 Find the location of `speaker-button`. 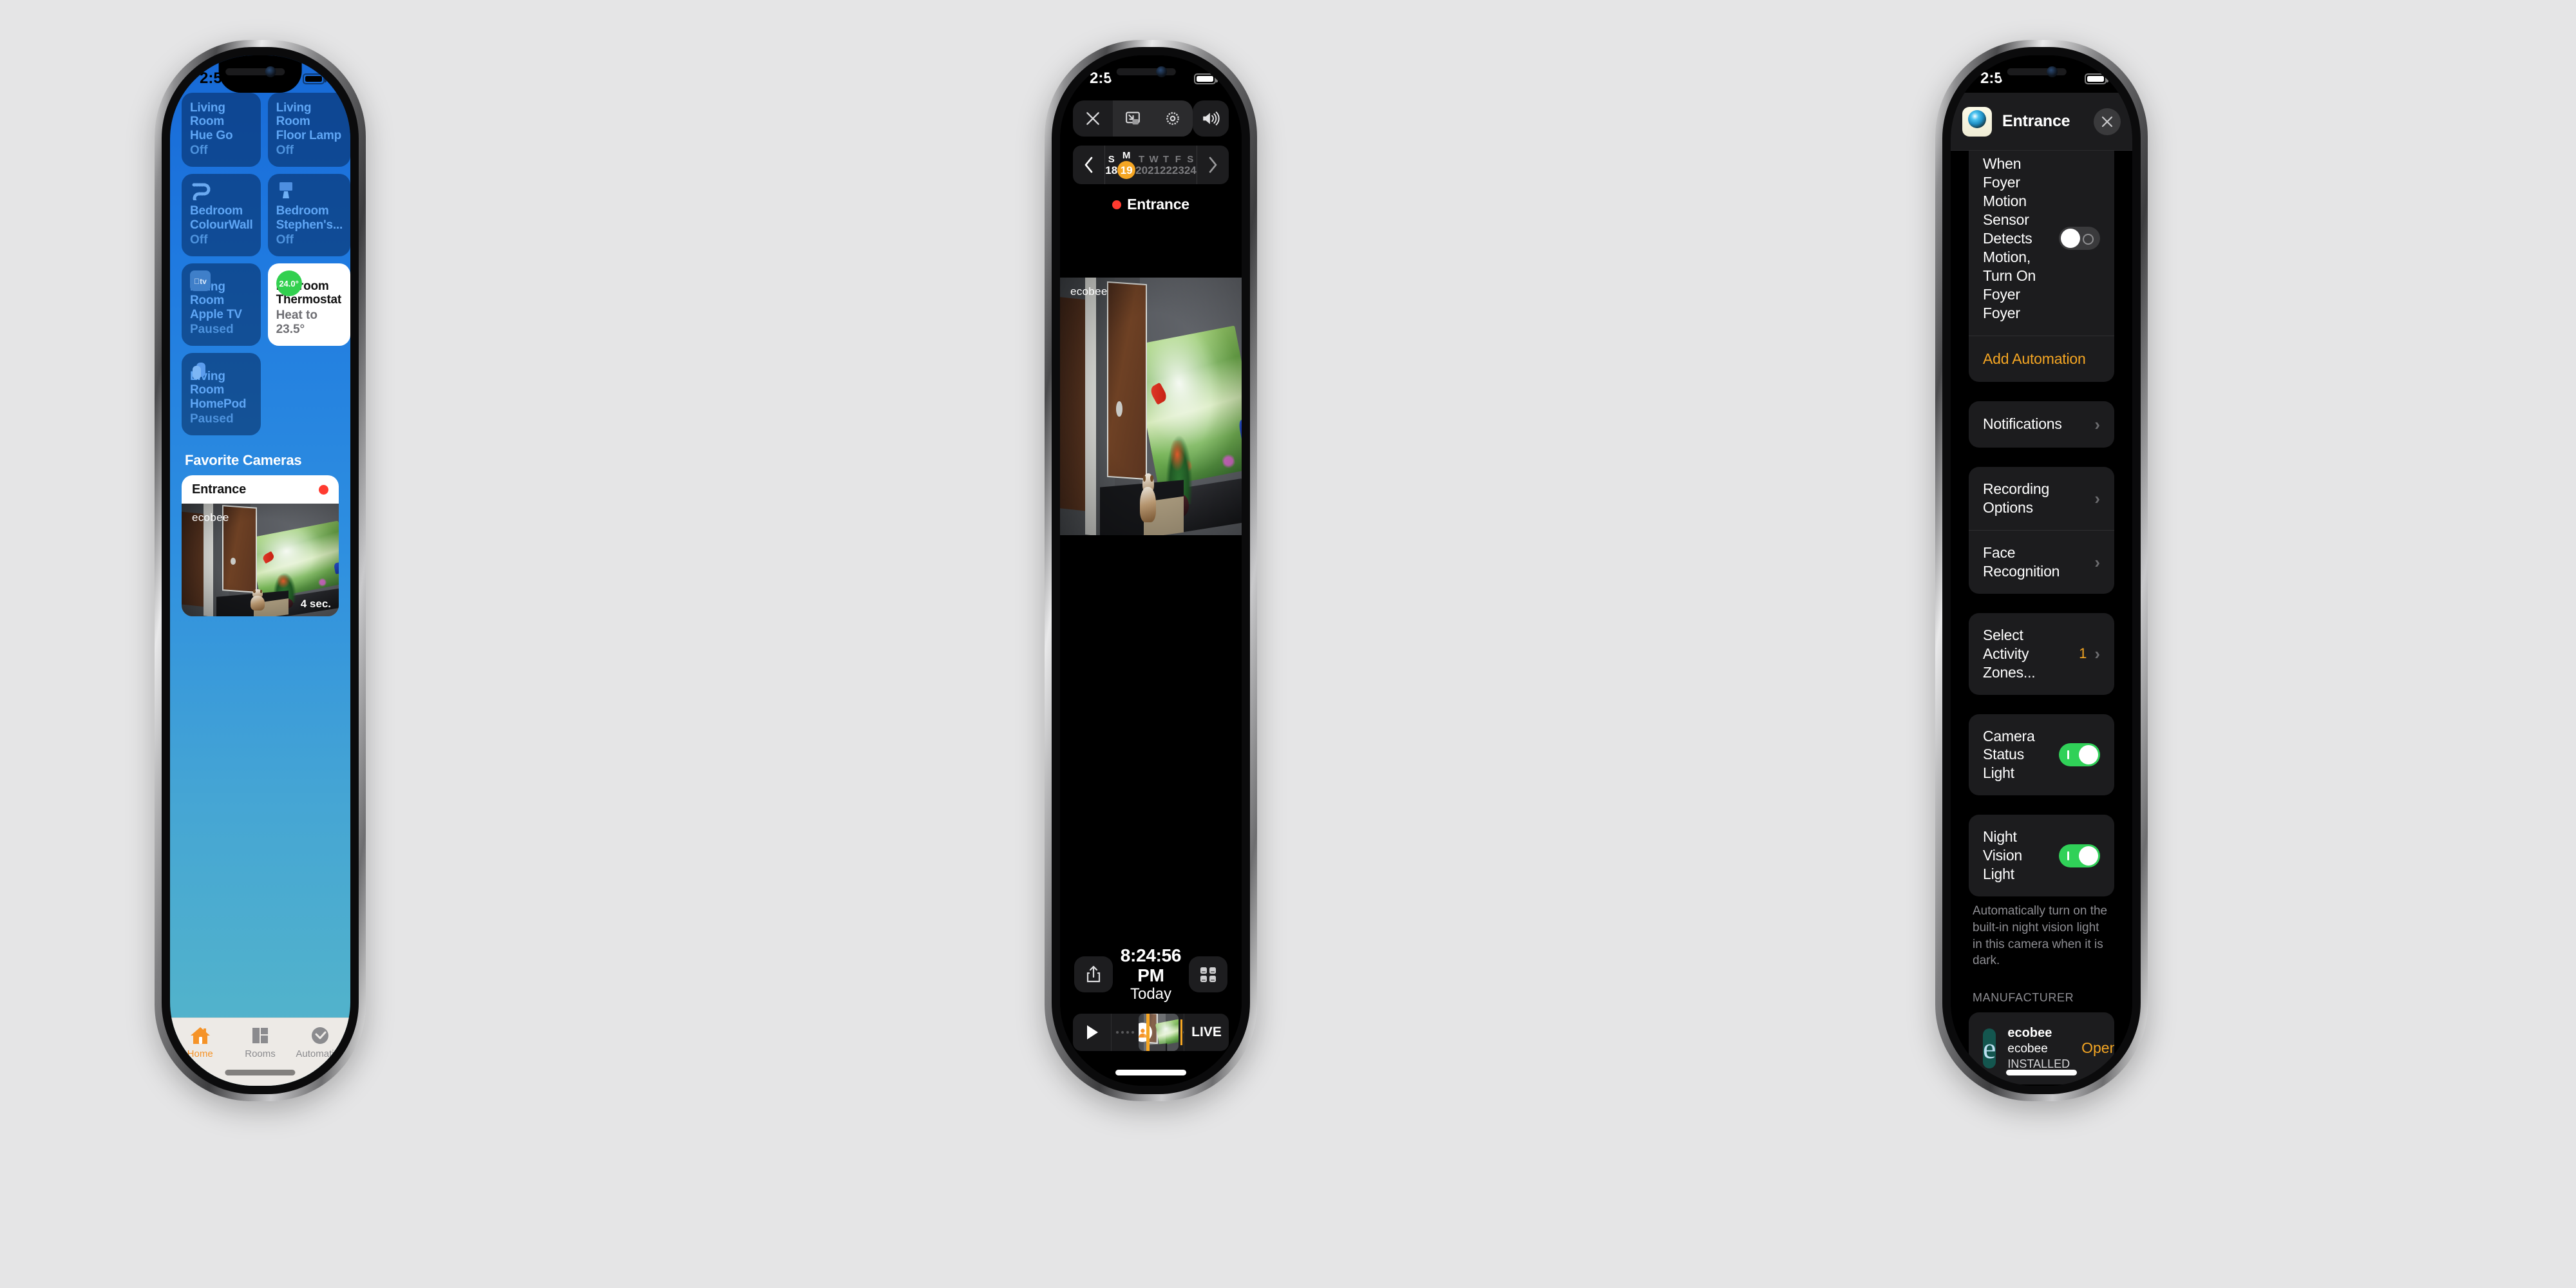

speaker-button is located at coordinates (1211, 119).